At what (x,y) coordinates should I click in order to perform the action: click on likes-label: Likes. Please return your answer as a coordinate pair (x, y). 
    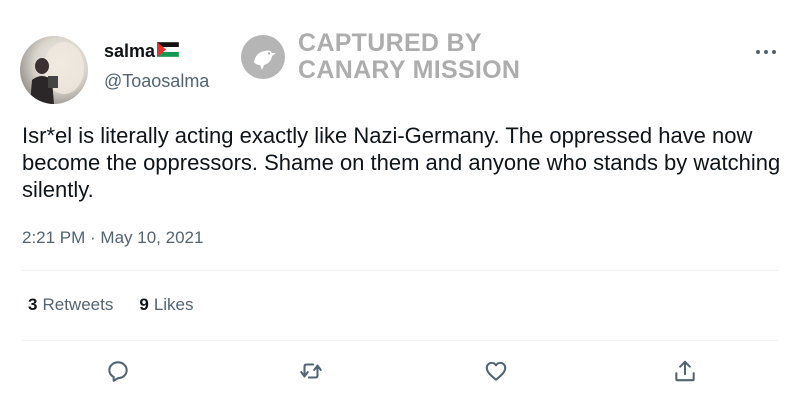
    Looking at the image, I should click on (173, 304).